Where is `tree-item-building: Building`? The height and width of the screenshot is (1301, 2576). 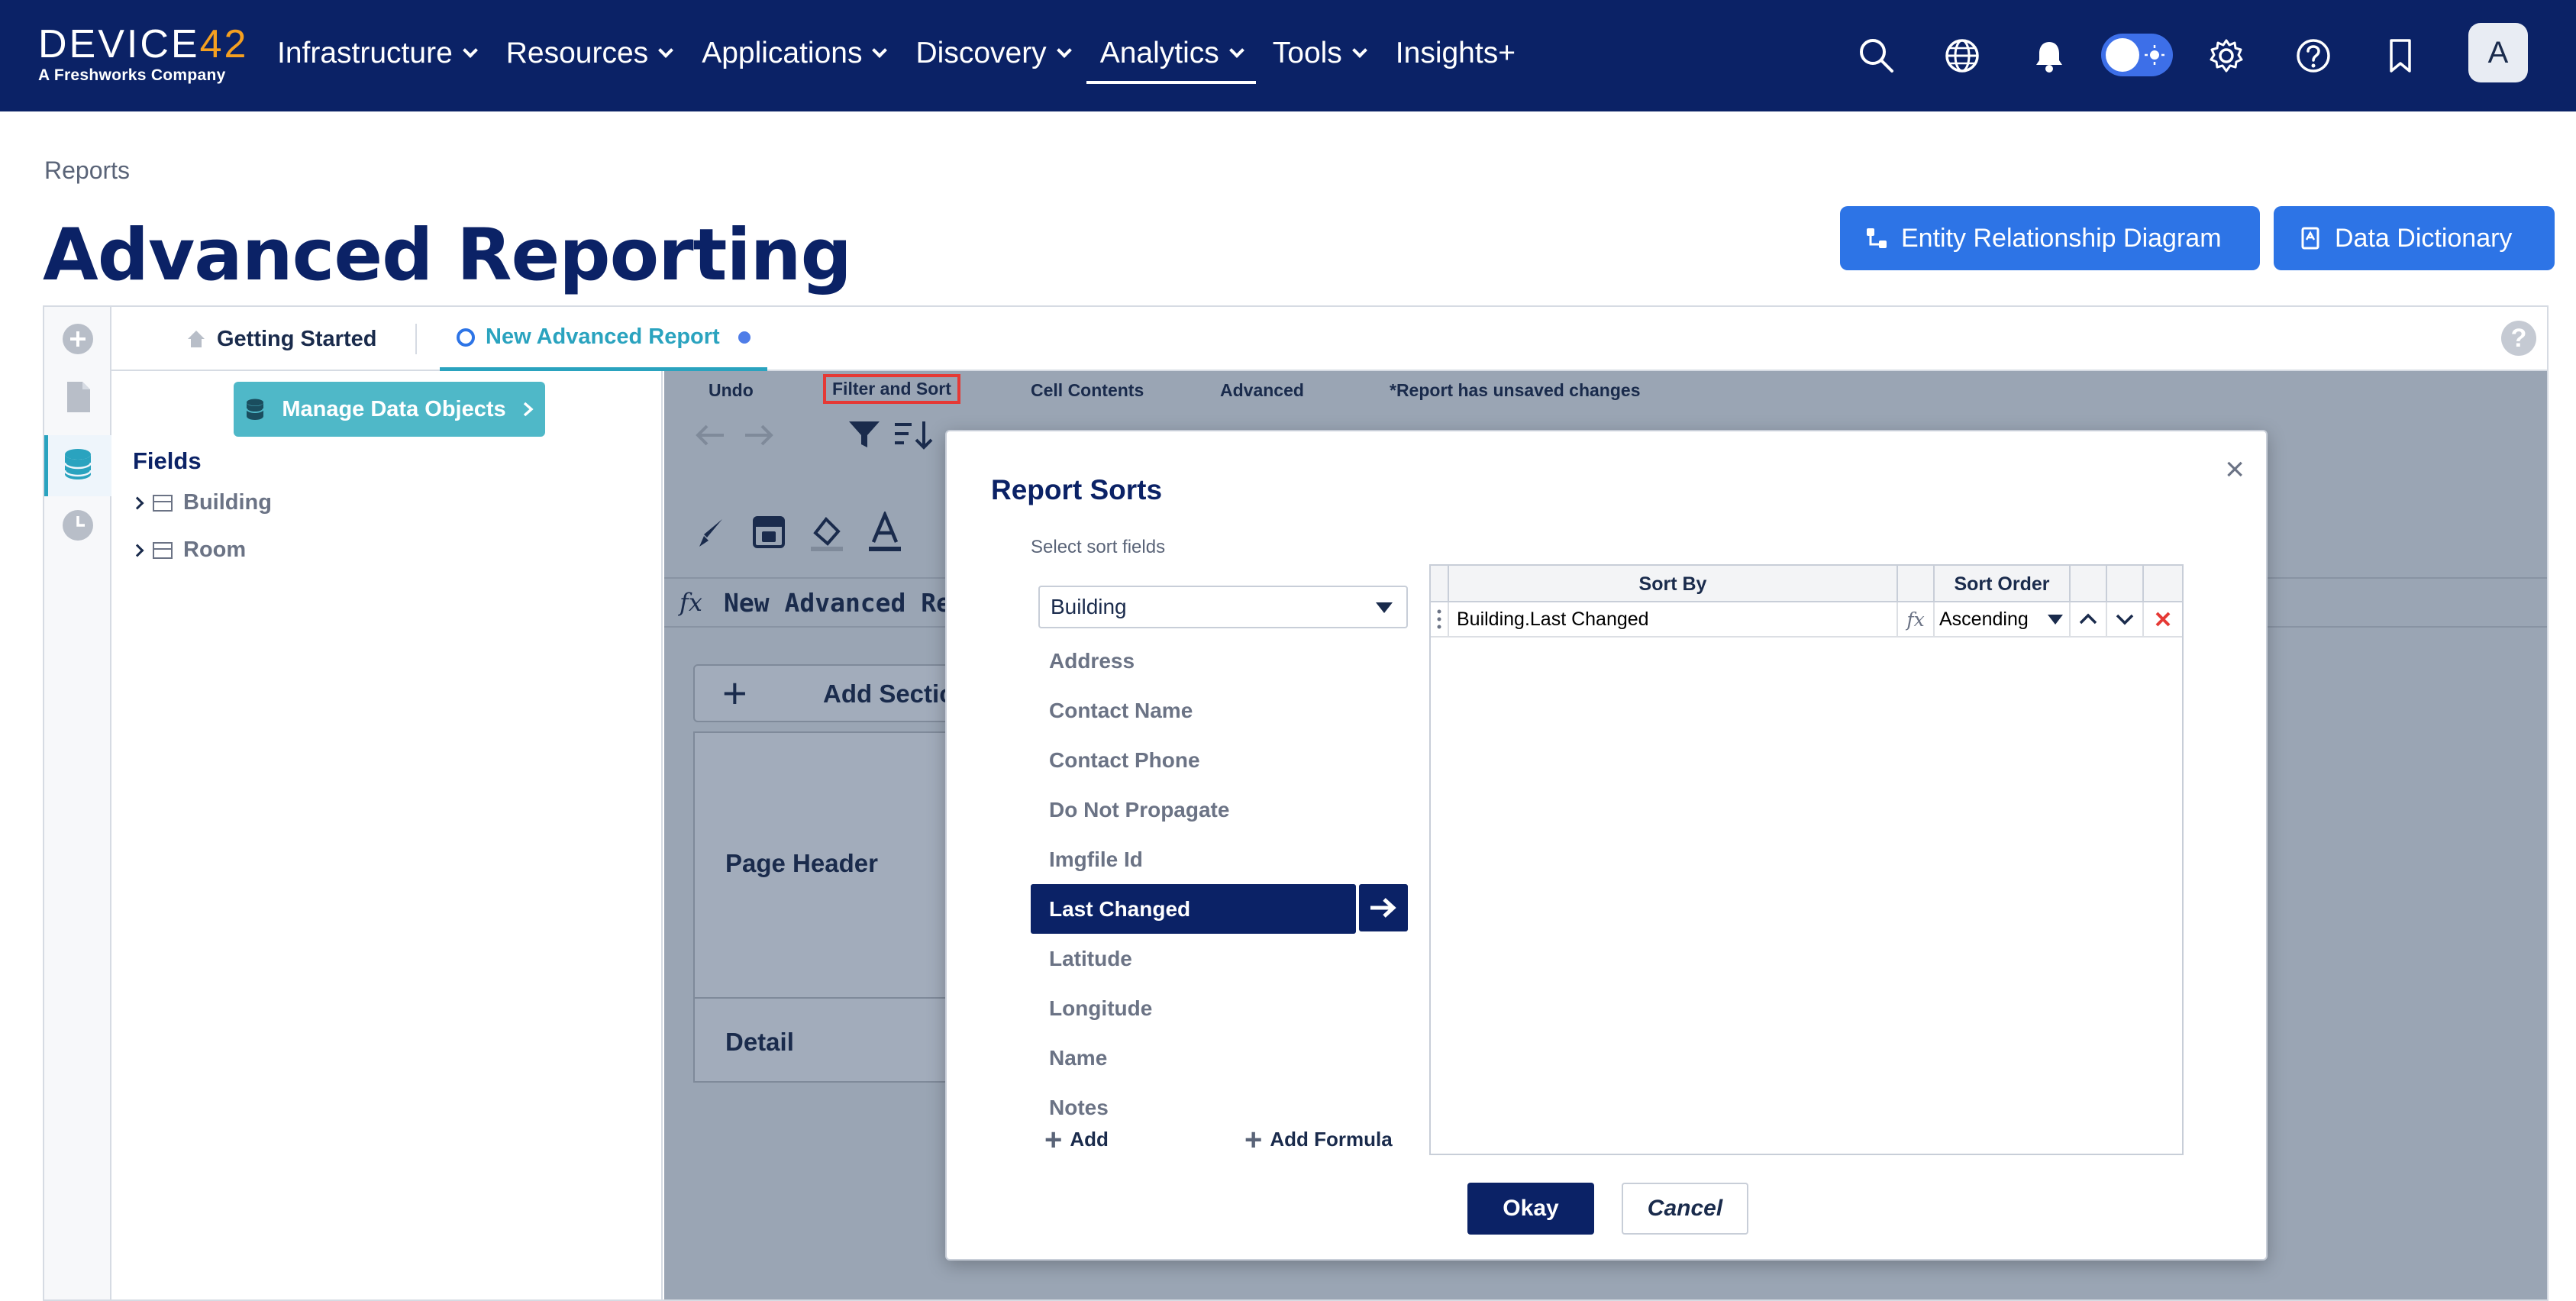 tree-item-building: Building is located at coordinates (201, 502).